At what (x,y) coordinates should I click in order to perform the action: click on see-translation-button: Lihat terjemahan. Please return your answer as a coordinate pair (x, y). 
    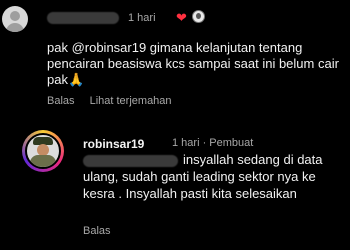
    Looking at the image, I should click on (131, 101).